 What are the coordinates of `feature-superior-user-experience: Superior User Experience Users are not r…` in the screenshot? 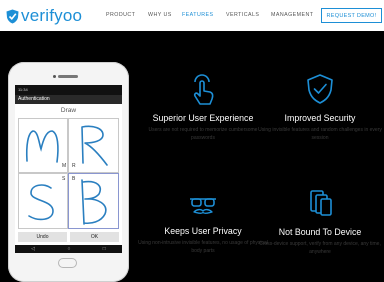 It's located at (203, 107).